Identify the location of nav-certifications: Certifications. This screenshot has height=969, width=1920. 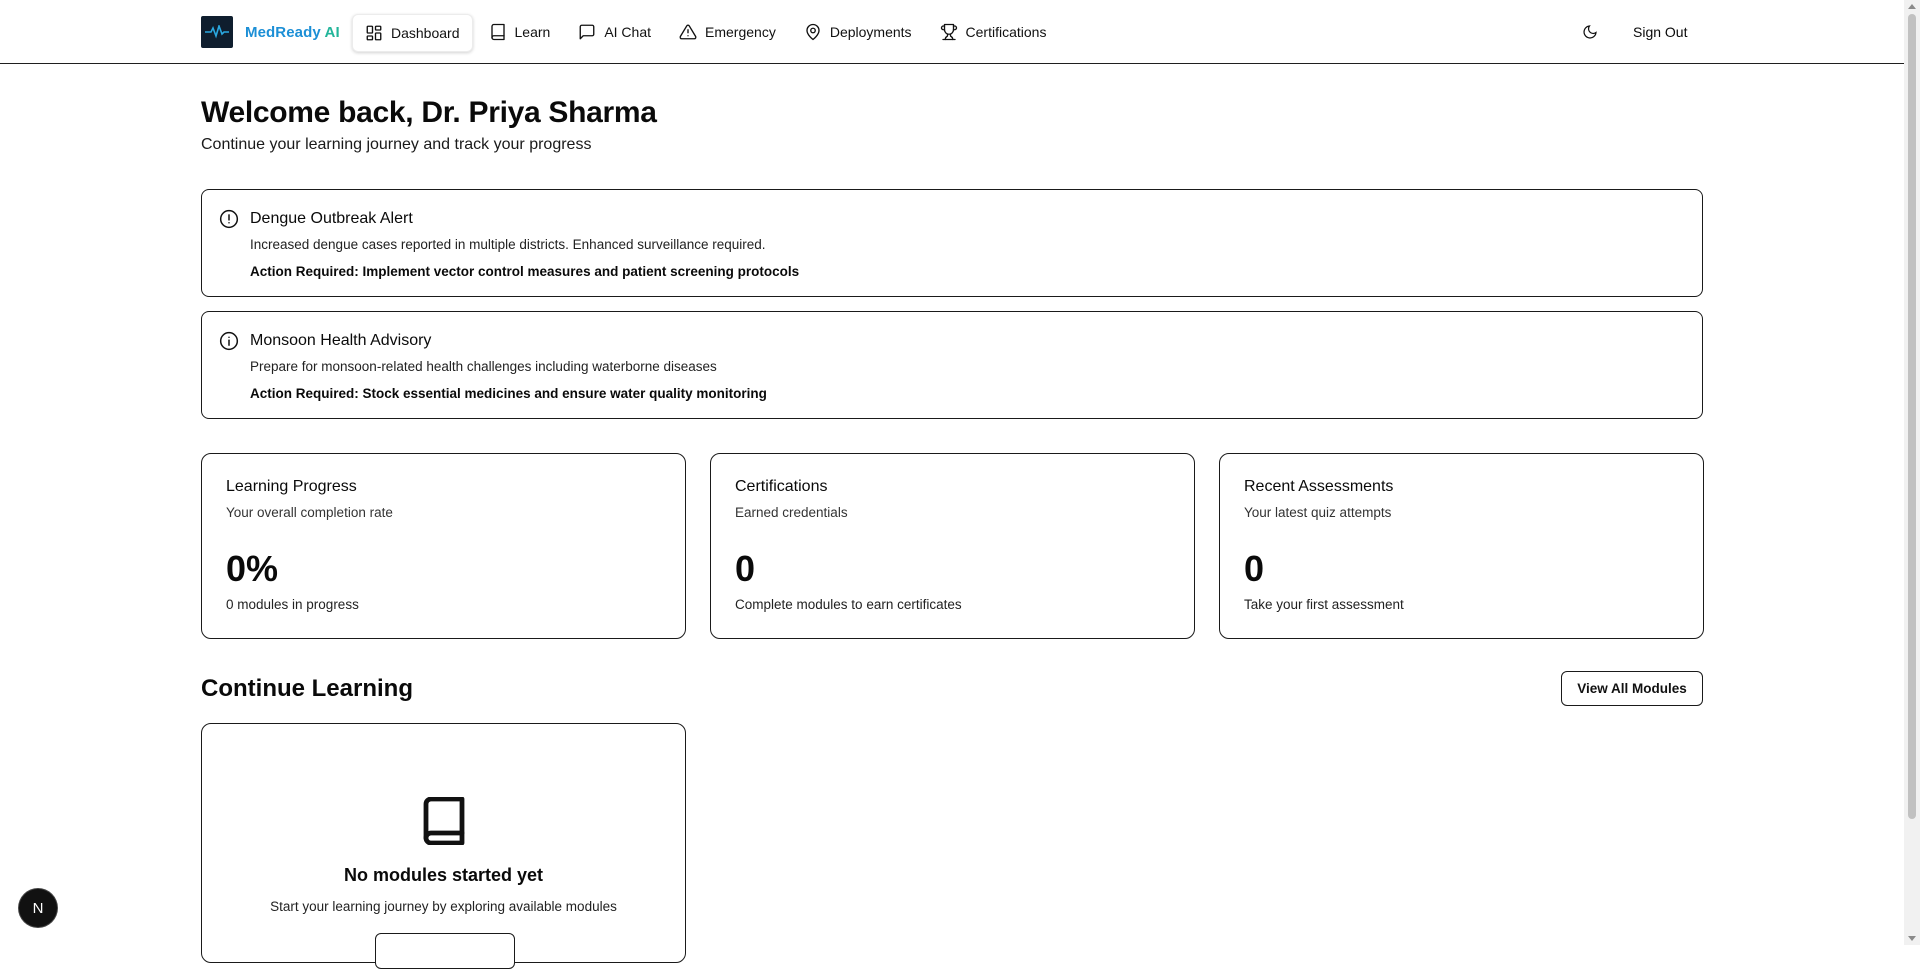
(993, 32).